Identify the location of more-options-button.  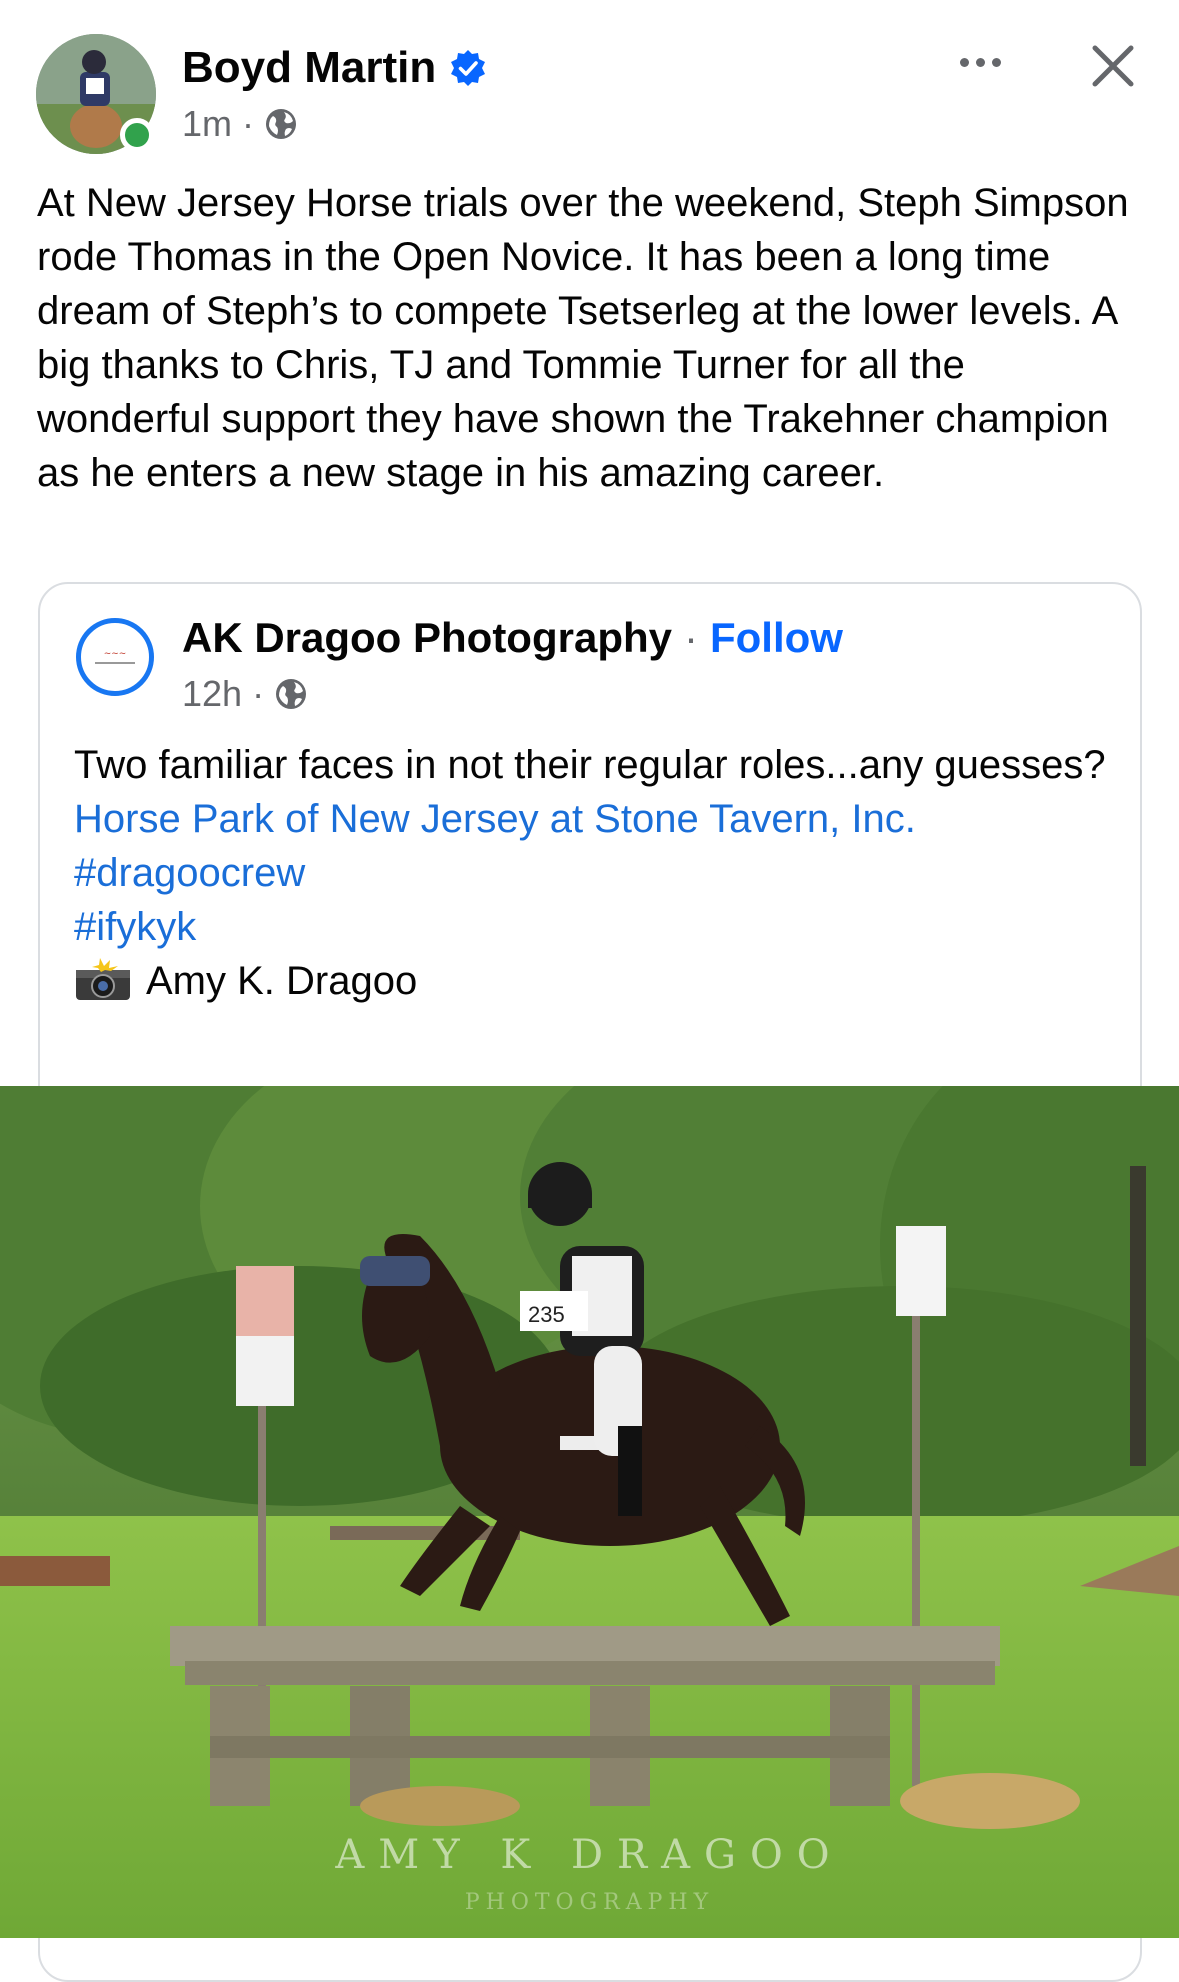
(980, 62).